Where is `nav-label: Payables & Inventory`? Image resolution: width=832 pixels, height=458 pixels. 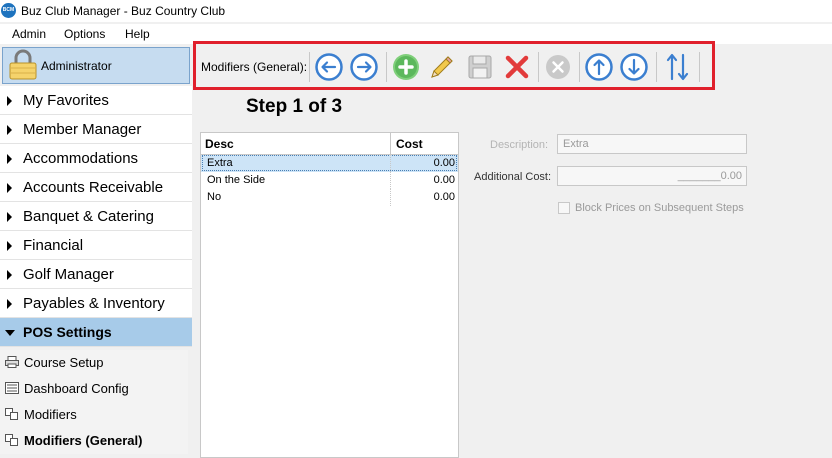 nav-label: Payables & Inventory is located at coordinates (94, 303).